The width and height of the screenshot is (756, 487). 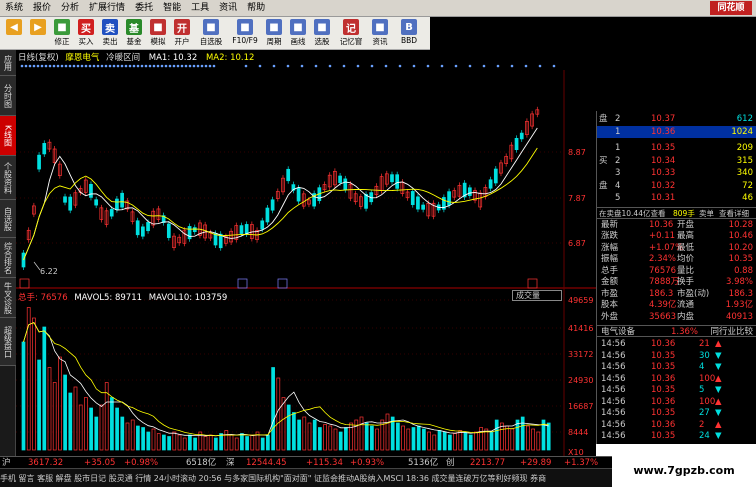 I want to click on buy-button: 买买入, so click(x=86, y=33).